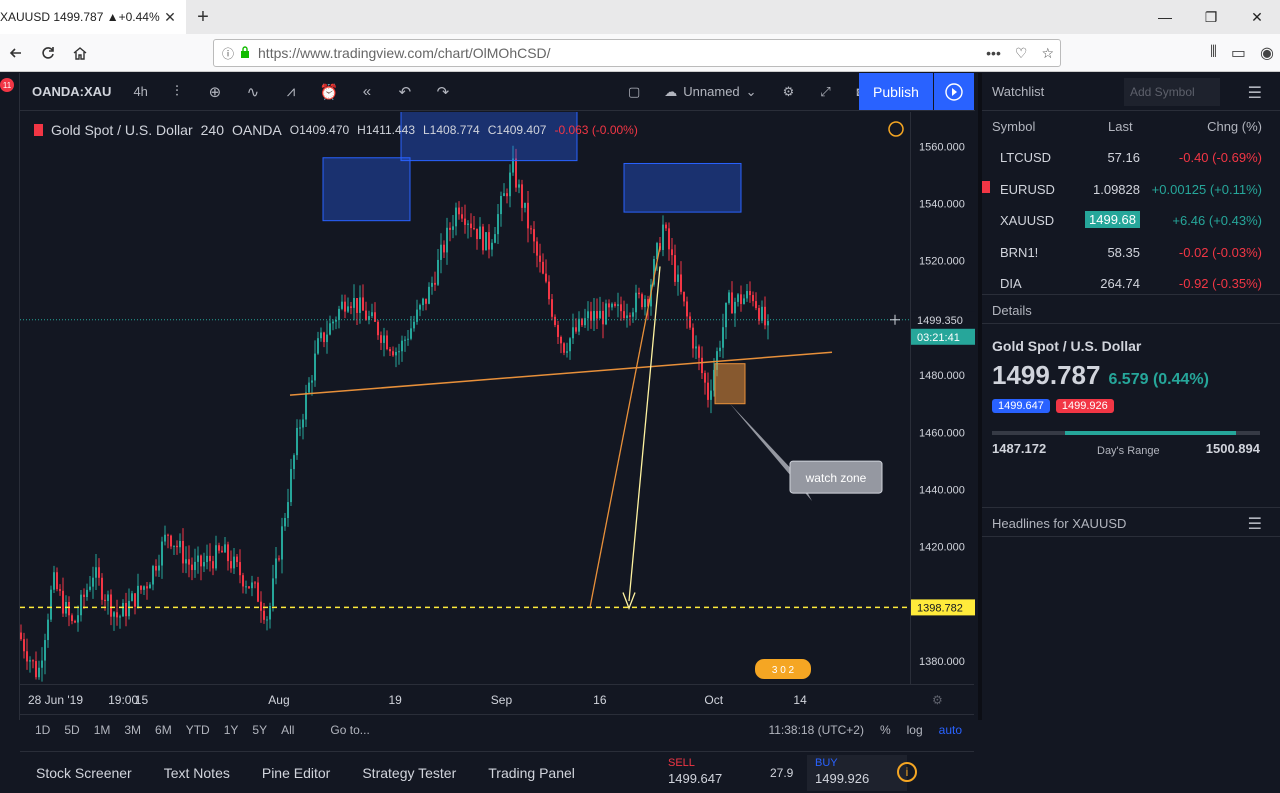  Describe the element at coordinates (291, 91) in the screenshot. I see `templates-icon: ⩘` at that location.